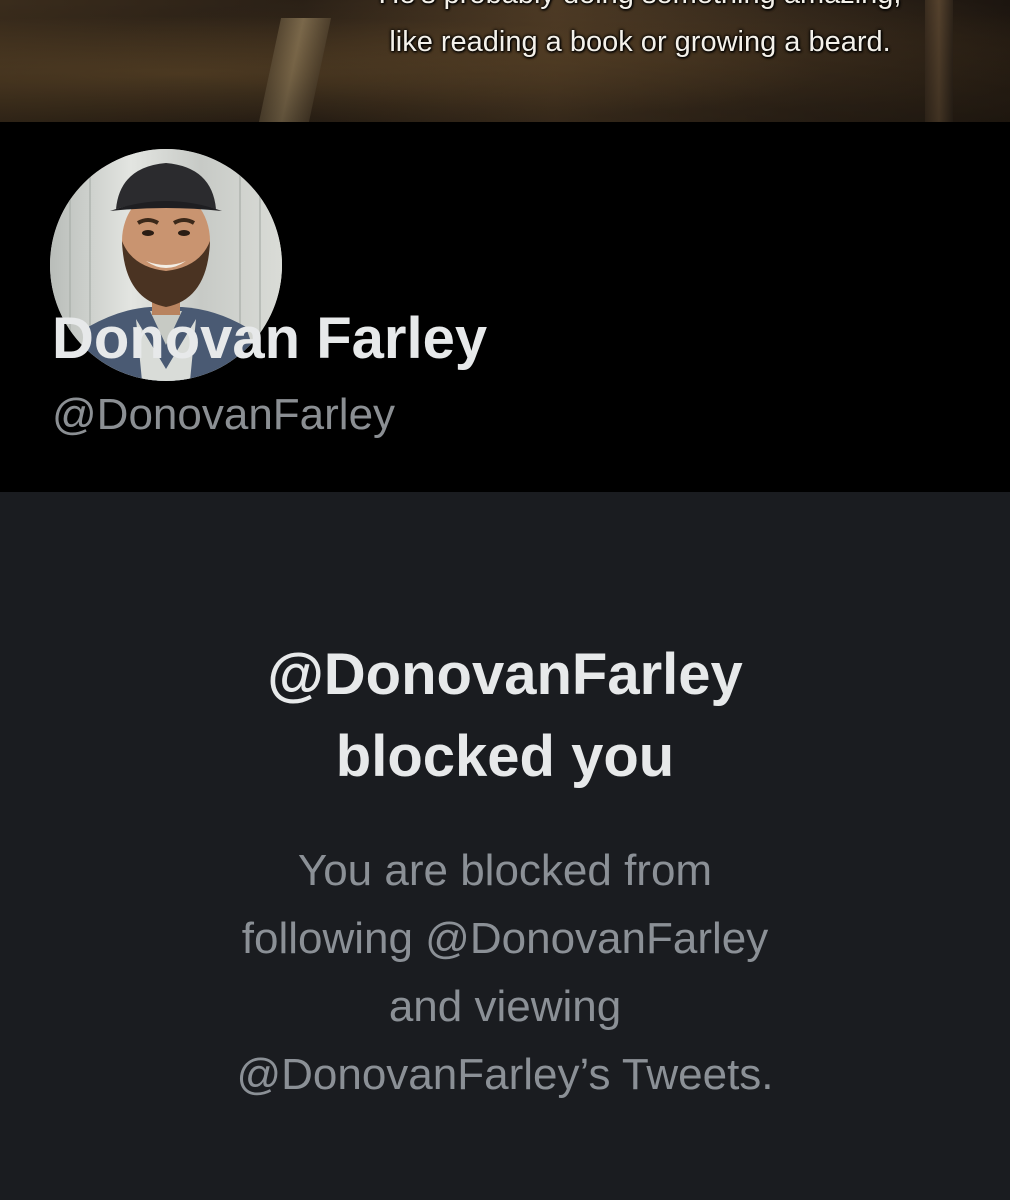 Image resolution: width=1010 pixels, height=1200 pixels. What do you see at coordinates (505, 870) in the screenshot?
I see `blocked-message-line-1: You are blocked from` at bounding box center [505, 870].